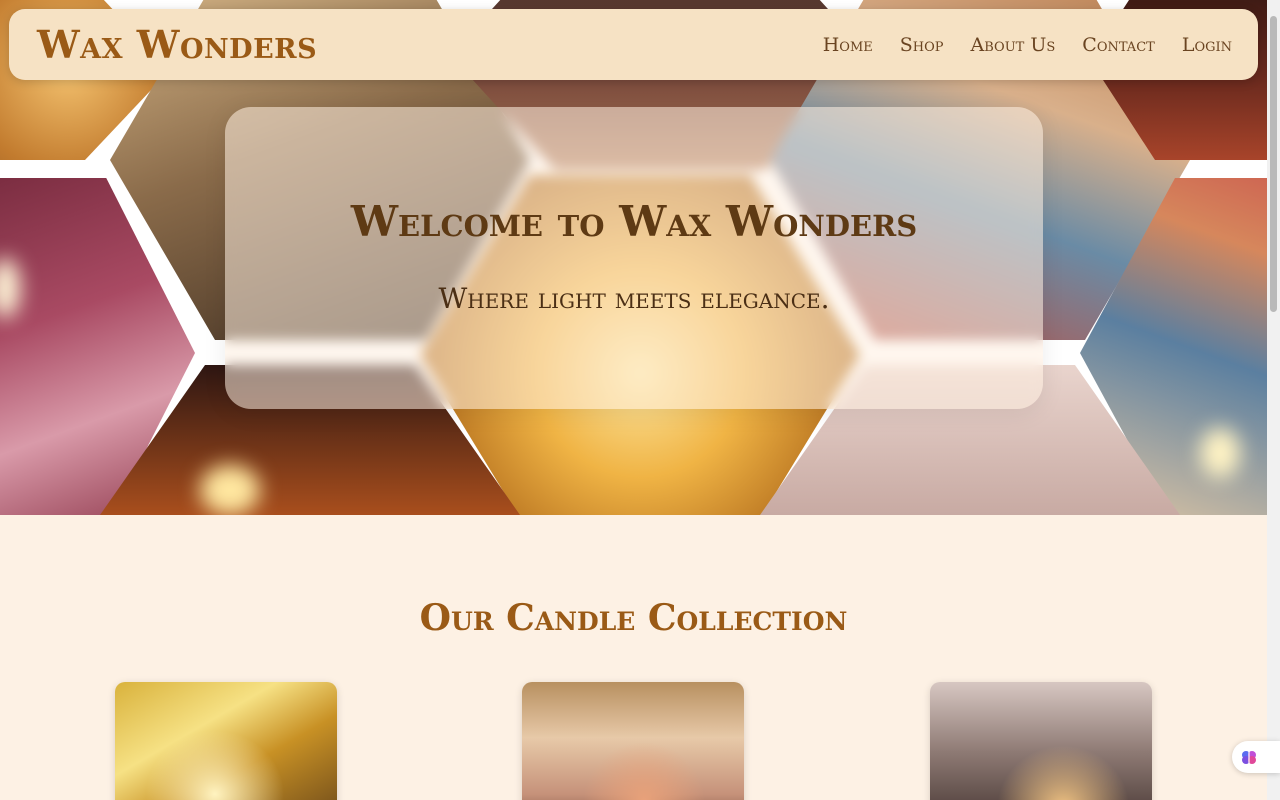 This screenshot has width=1280, height=800. Describe the element at coordinates (1249, 757) in the screenshot. I see `brain-icon` at that location.